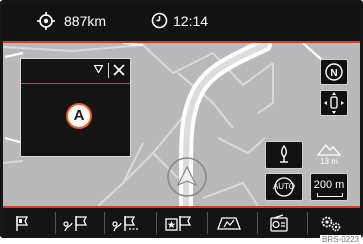 The image size is (363, 244). What do you see at coordinates (191, 21) in the screenshot?
I see `clock-time: 12:14` at bounding box center [191, 21].